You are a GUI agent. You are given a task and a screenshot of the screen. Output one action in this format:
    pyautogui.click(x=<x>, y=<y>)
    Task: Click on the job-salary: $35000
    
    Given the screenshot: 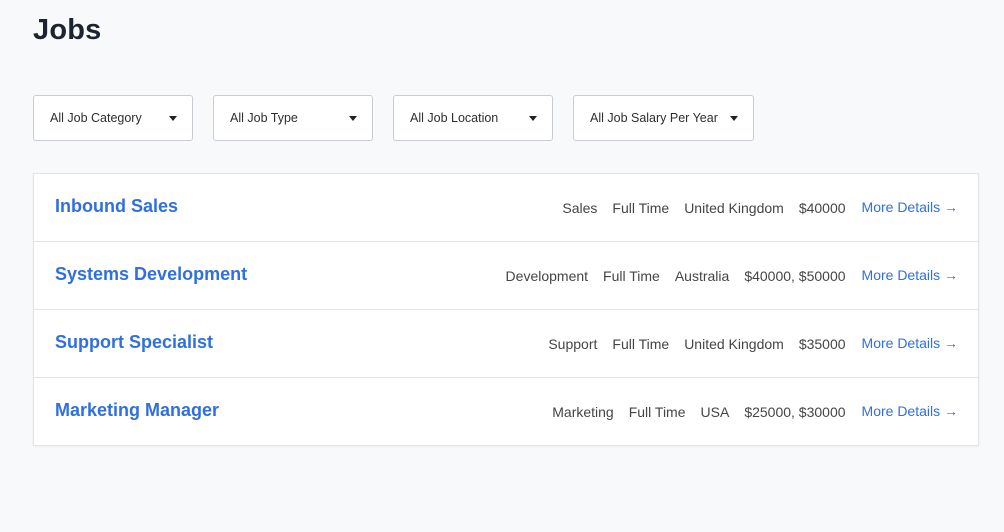 What is the action you would take?
    pyautogui.click(x=822, y=343)
    